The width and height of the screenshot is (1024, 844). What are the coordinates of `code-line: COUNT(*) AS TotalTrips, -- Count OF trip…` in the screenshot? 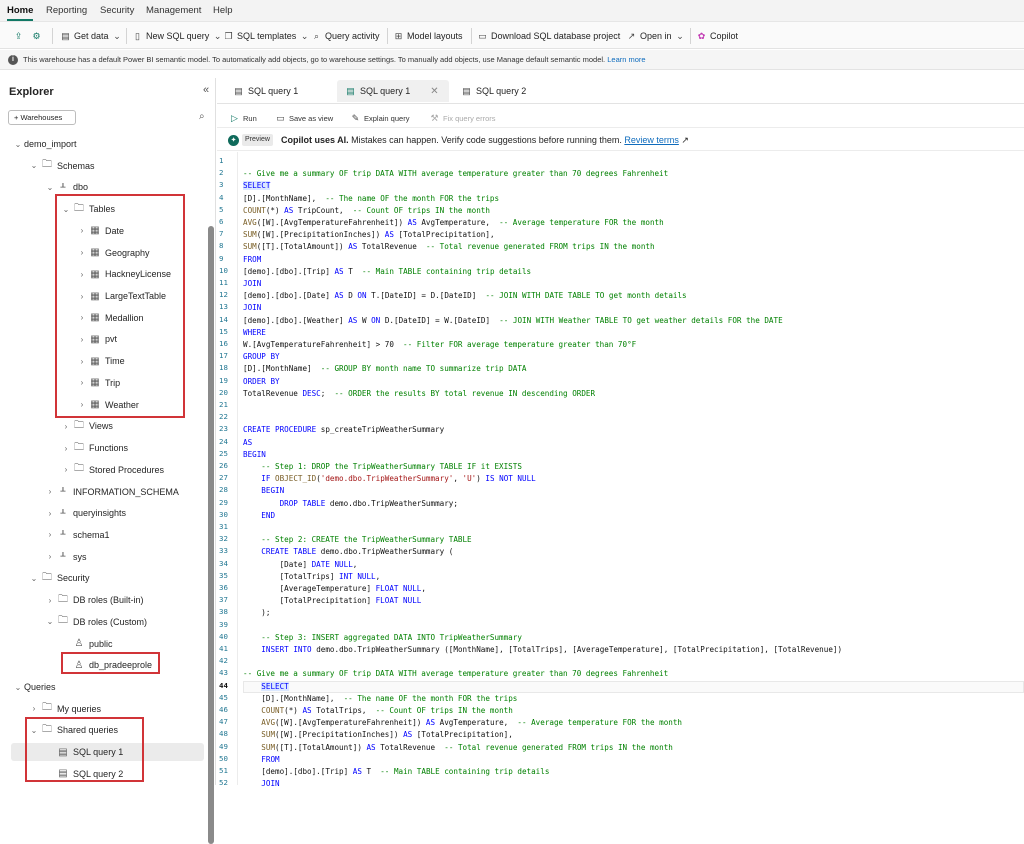 It's located at (377, 711).